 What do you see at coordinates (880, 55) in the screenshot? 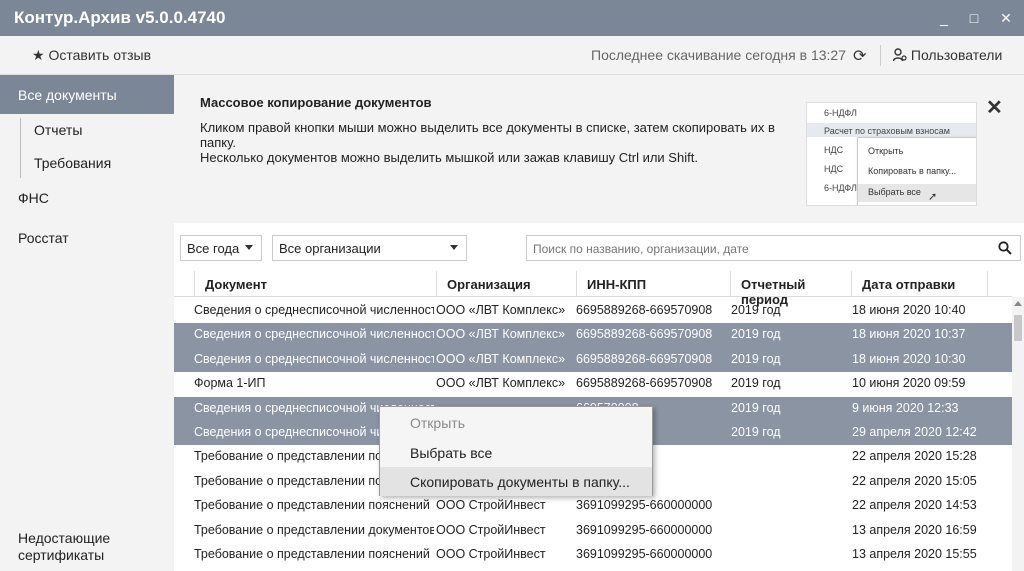
I see `toolbar-divider` at bounding box center [880, 55].